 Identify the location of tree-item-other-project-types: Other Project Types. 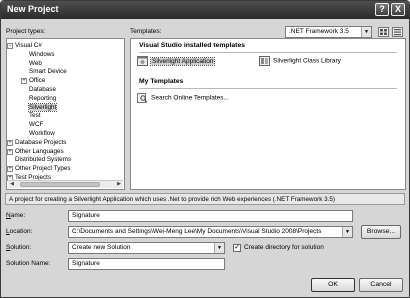
(43, 168).